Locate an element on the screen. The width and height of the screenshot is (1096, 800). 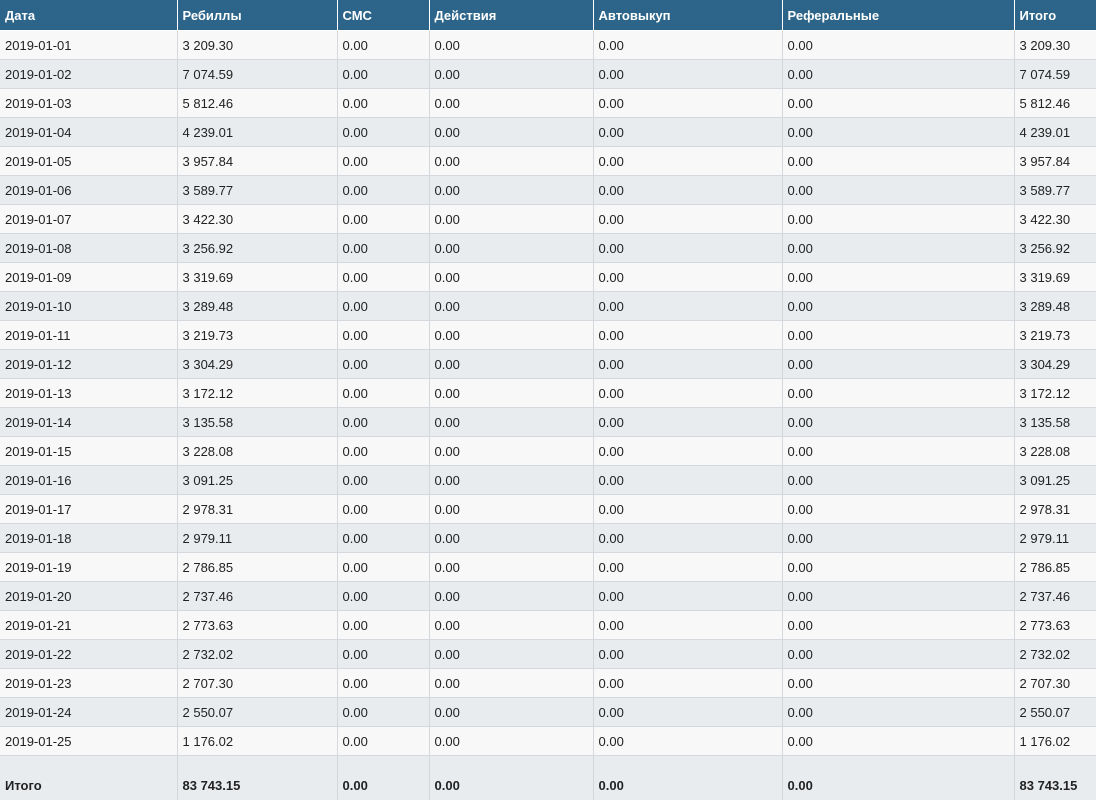
cell-total: 2 732.02 is located at coordinates (1055, 654).